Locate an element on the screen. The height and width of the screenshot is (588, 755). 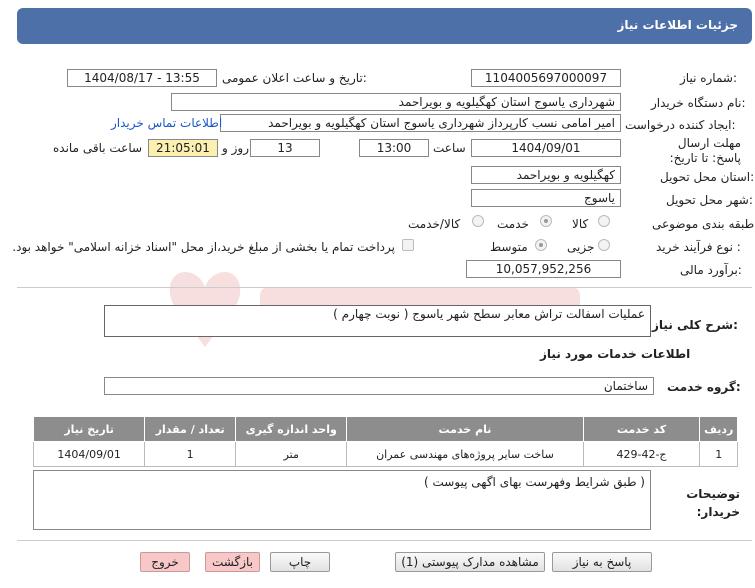
category-label: طبقه بندی موضوعی: is located at coordinates (703, 224).